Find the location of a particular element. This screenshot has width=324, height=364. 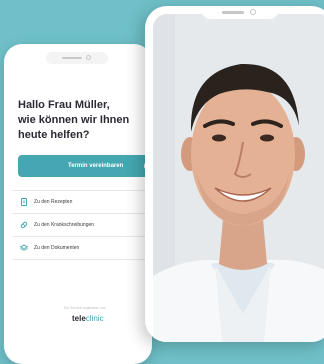

greeting-line-2: wie können wir Ihnen is located at coordinates (74, 120).